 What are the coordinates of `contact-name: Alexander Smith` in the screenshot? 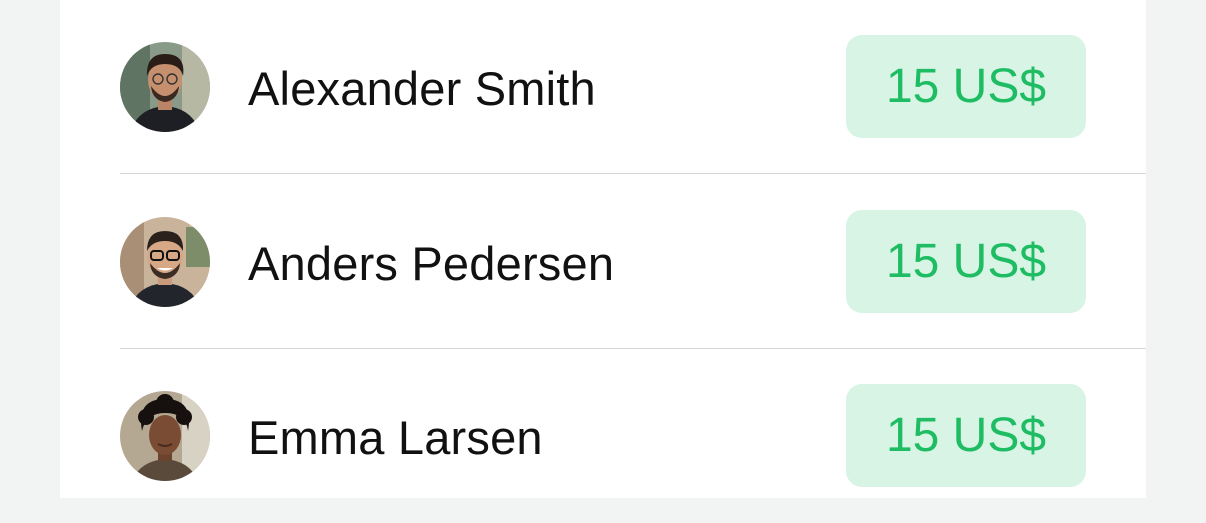 It's located at (422, 88).